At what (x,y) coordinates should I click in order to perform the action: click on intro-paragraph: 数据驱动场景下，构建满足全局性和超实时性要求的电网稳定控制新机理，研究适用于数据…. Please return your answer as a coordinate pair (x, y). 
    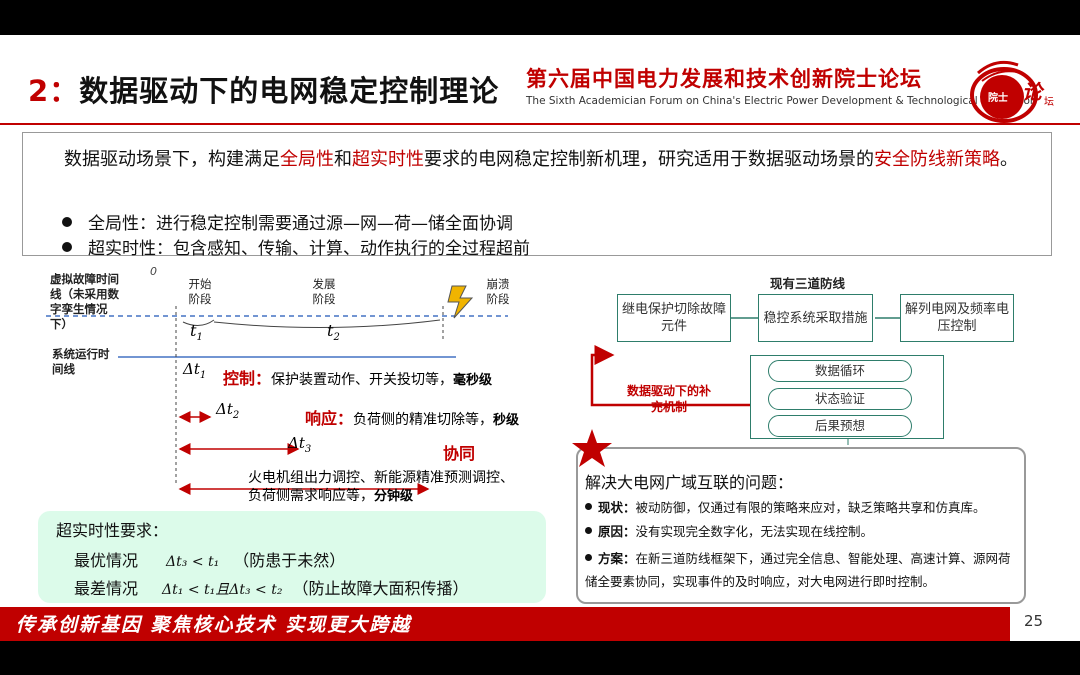
    Looking at the image, I should click on (535, 159).